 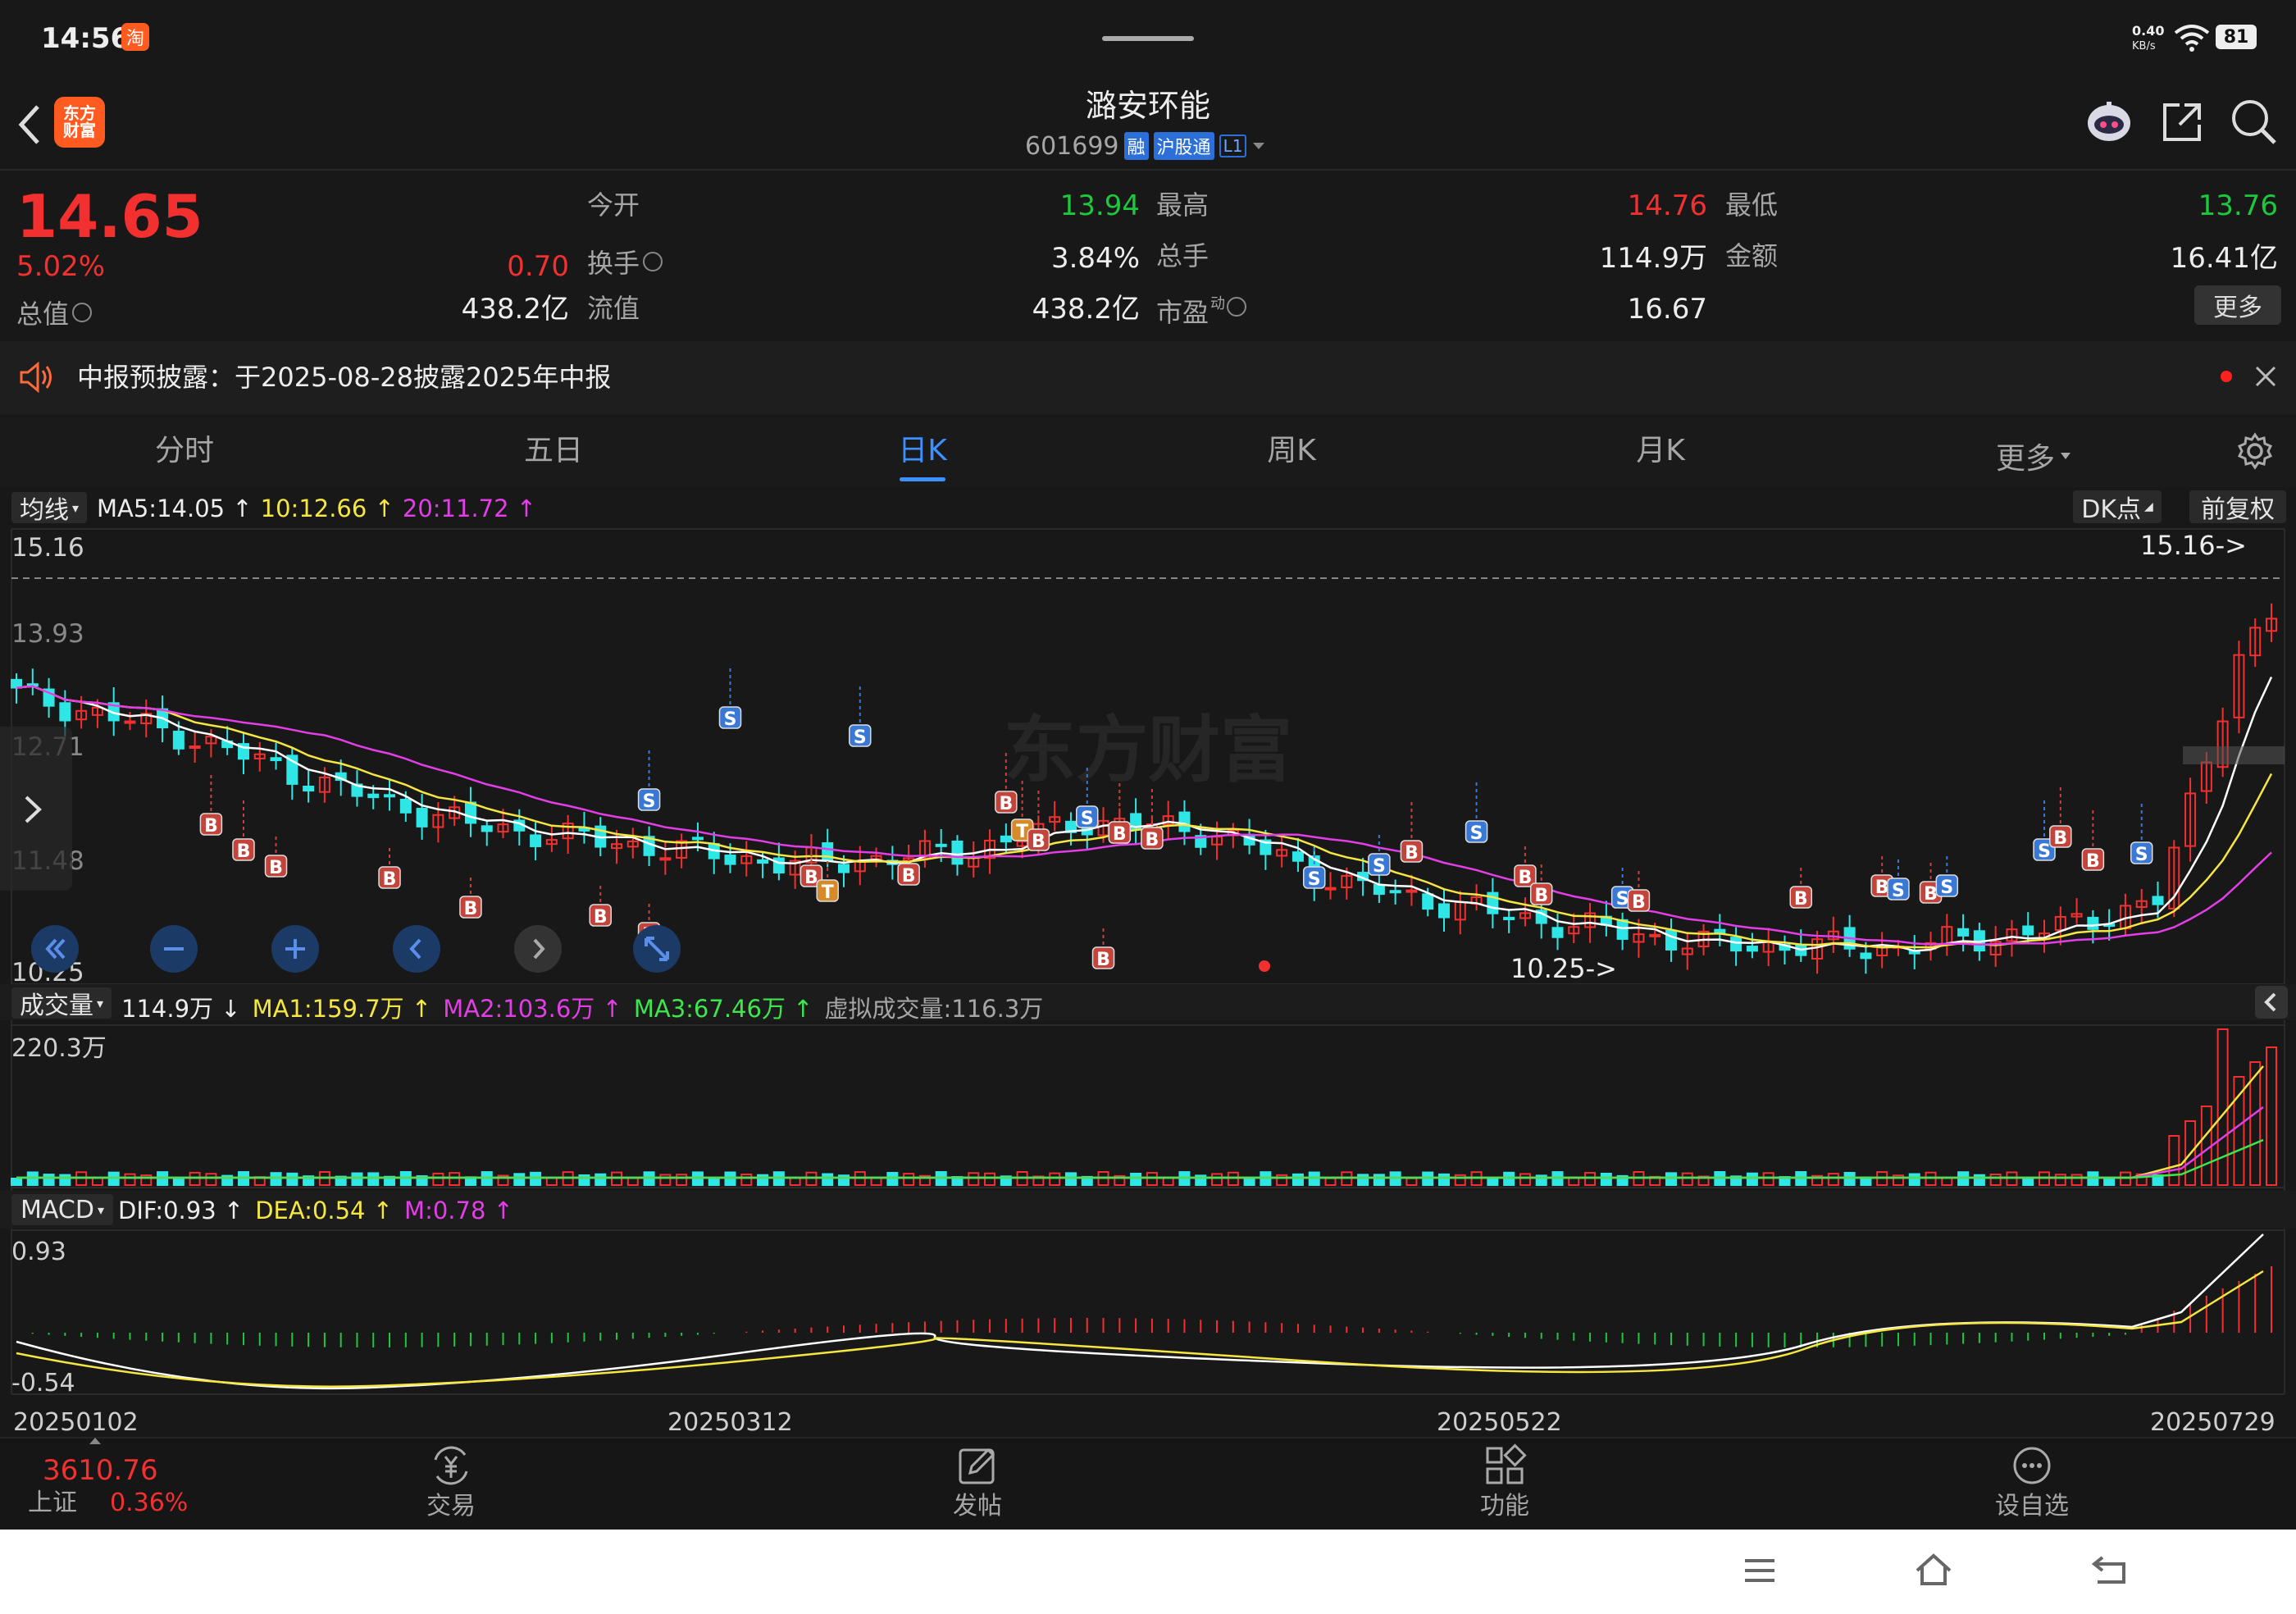 I want to click on zoom-in-button, so click(x=295, y=949).